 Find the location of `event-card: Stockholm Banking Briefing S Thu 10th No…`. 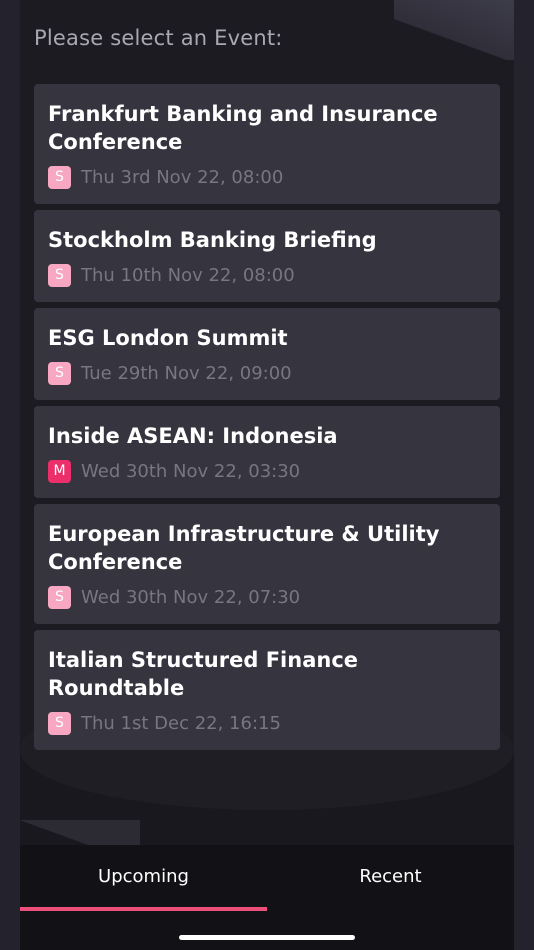

event-card: Stockholm Banking Briefing S Thu 10th No… is located at coordinates (267, 256).